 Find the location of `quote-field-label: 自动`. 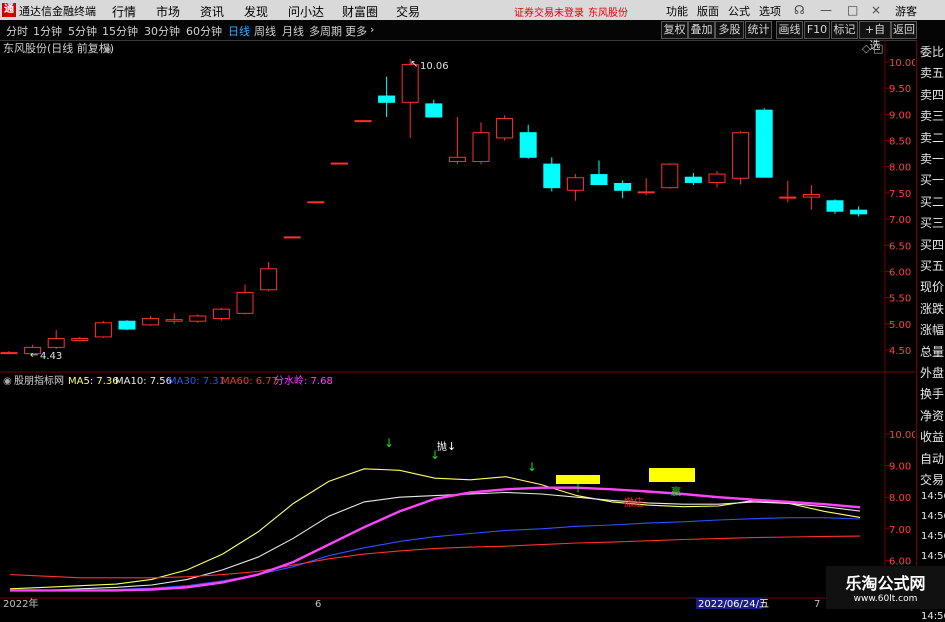

quote-field-label: 自动 is located at coordinates (932, 458).